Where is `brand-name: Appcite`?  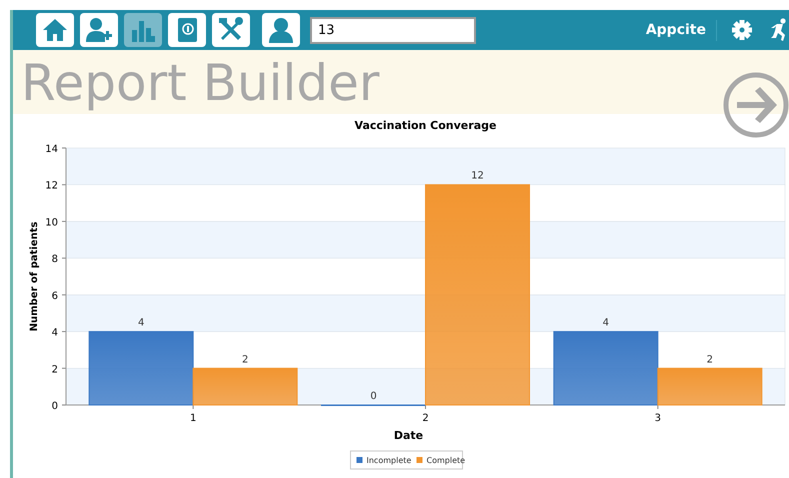
brand-name: Appcite is located at coordinates (681, 30).